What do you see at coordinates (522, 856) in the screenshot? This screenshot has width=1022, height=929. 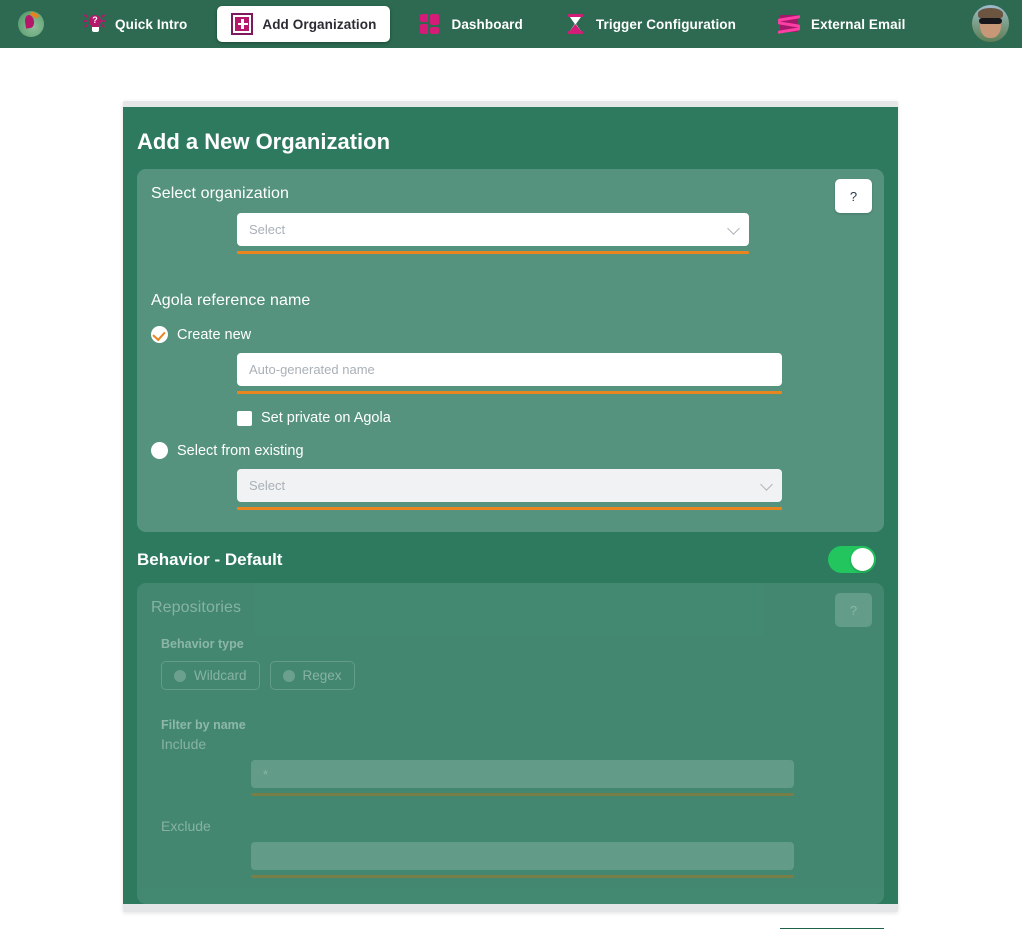 I see `exclude-input` at bounding box center [522, 856].